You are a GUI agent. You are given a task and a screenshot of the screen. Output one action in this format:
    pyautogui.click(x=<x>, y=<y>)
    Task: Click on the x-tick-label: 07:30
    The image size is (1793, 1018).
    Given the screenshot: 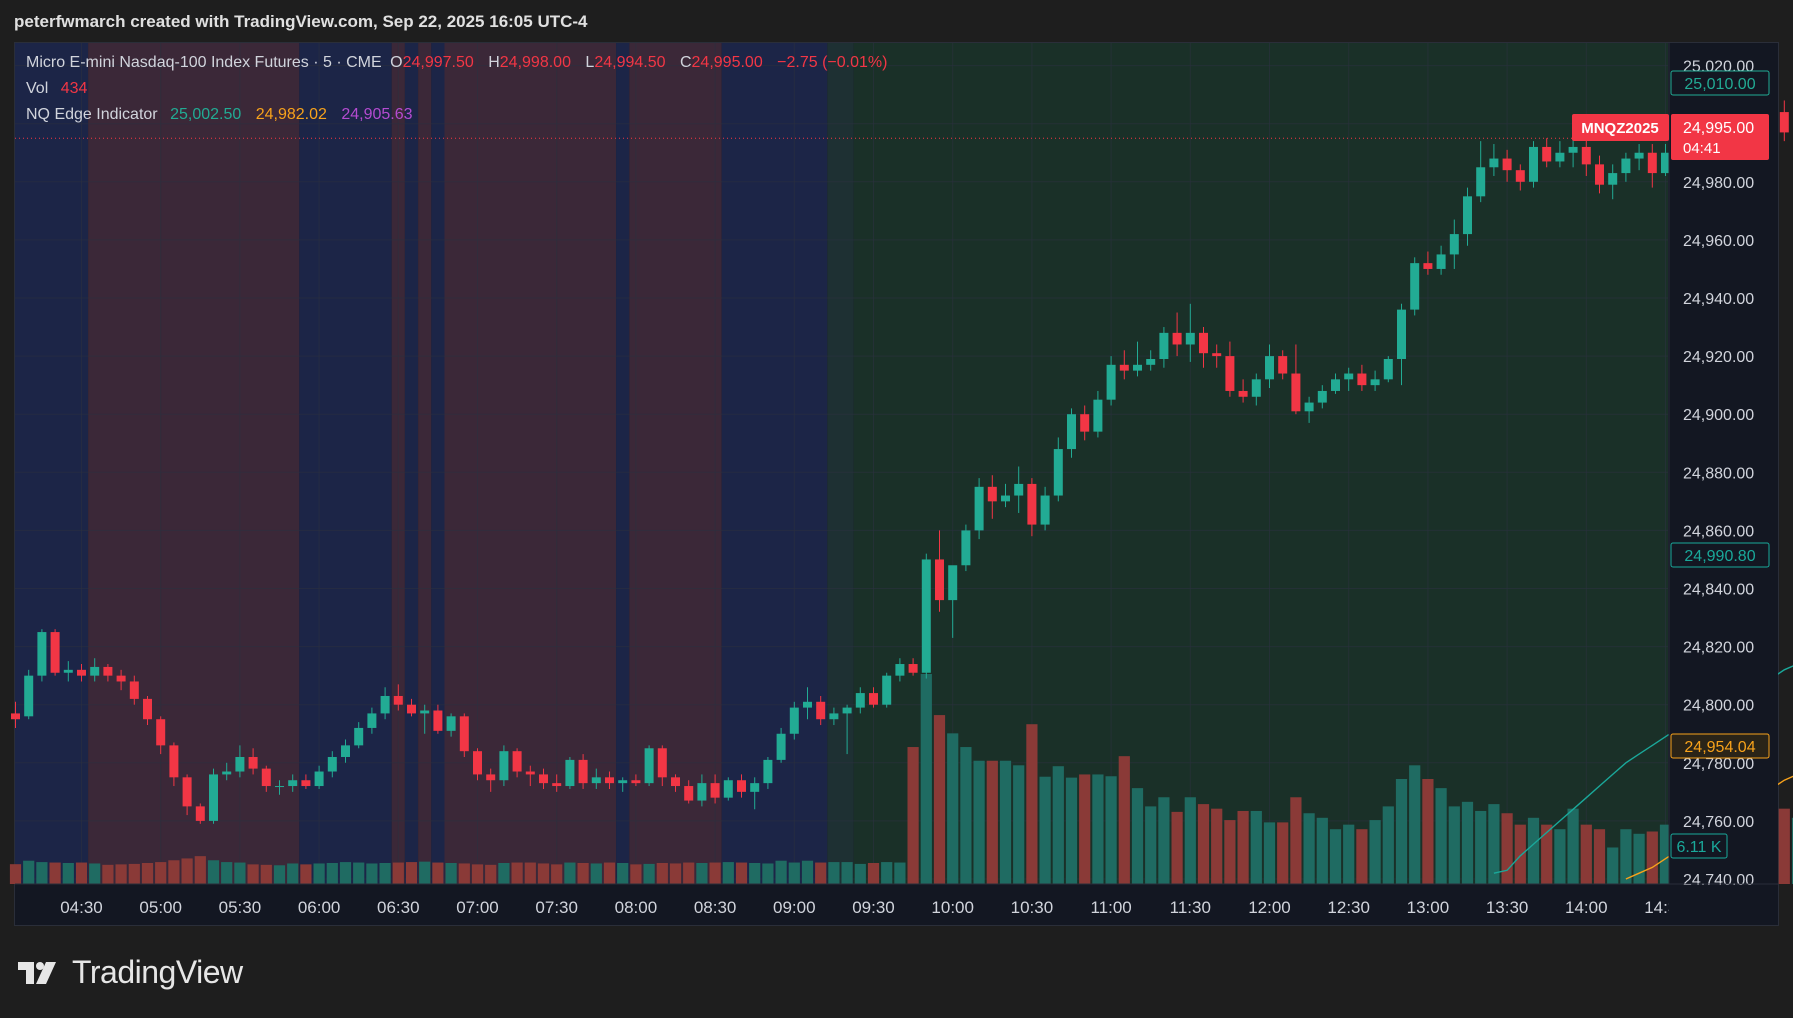 What is the action you would take?
    pyautogui.click(x=556, y=907)
    